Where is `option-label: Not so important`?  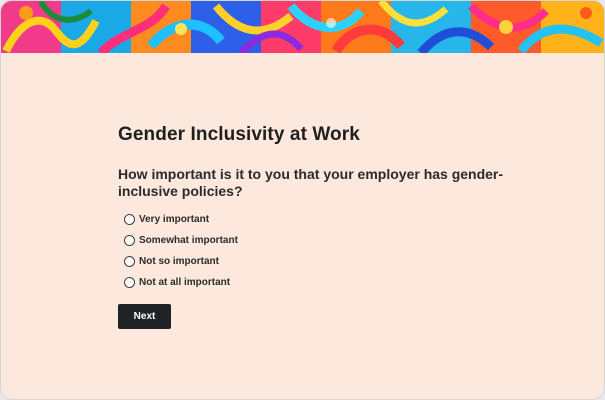 option-label: Not so important is located at coordinates (179, 261).